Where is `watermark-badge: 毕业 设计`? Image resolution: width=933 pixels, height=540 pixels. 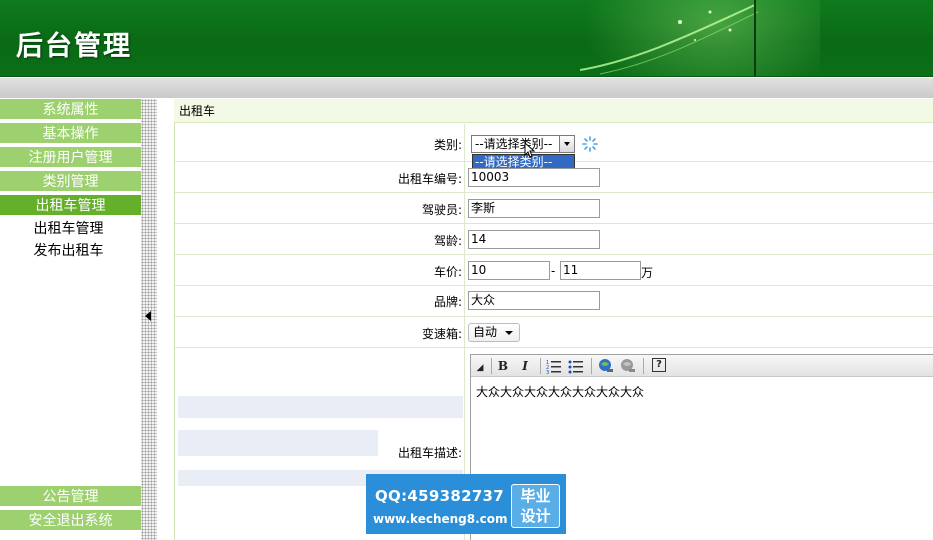 watermark-badge: 毕业 设计 is located at coordinates (535, 506).